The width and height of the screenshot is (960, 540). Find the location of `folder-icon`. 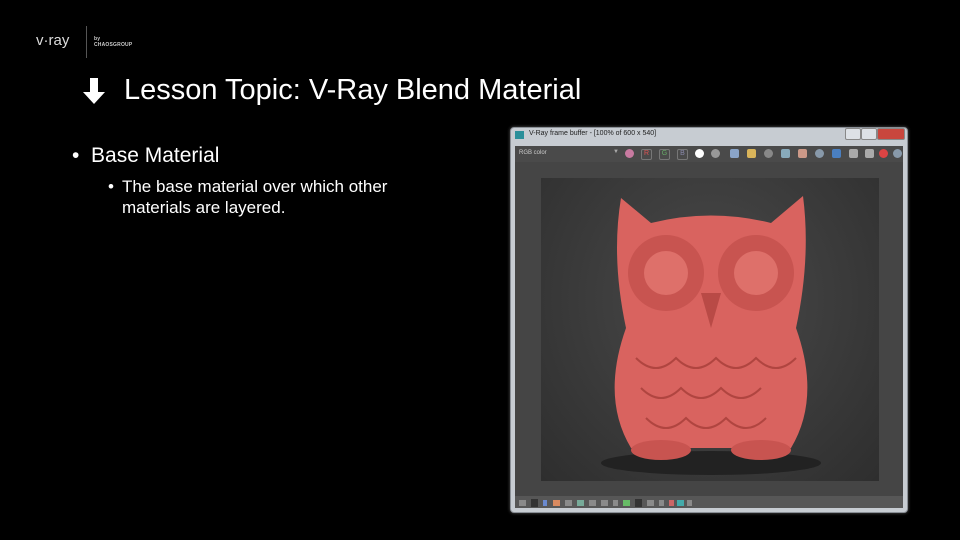

folder-icon is located at coordinates (751, 153).